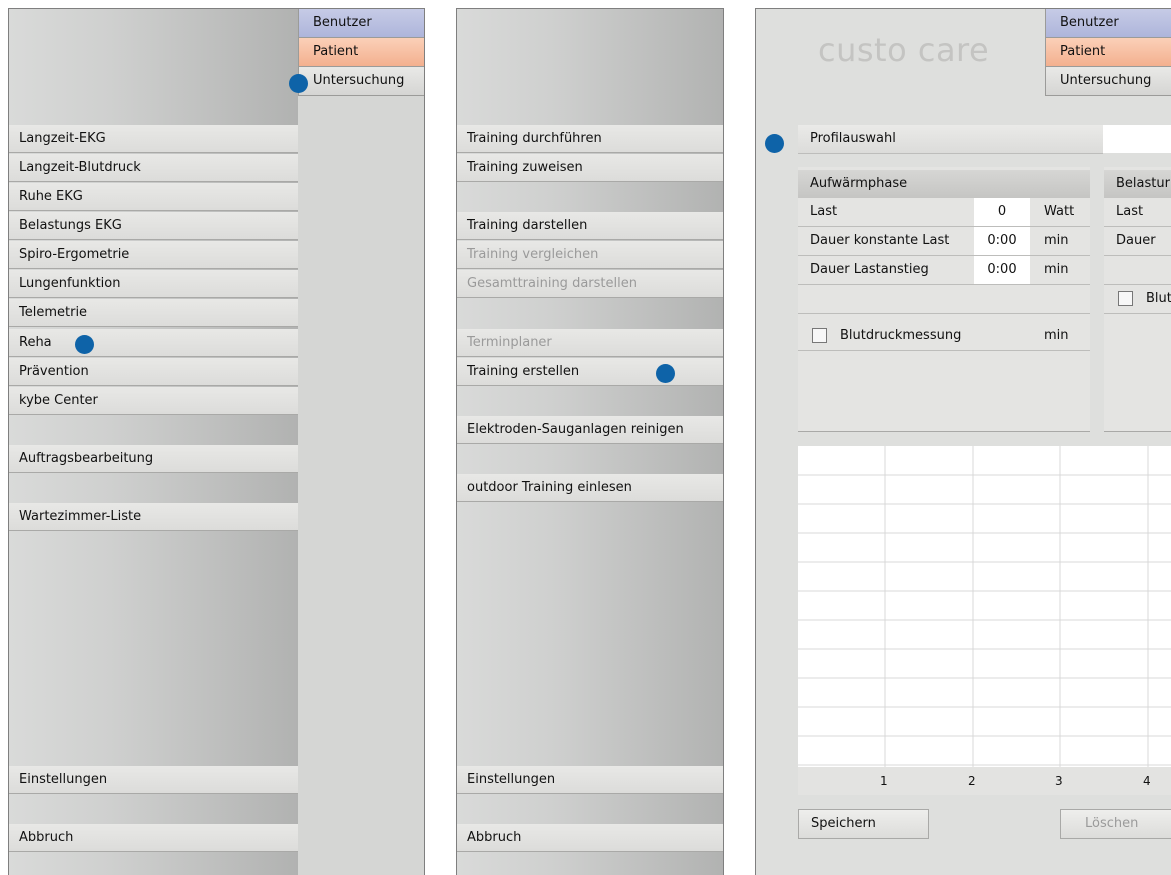  What do you see at coordinates (590, 488) in the screenshot?
I see `menu-item-outdoor-training: outdoor Training einlesen` at bounding box center [590, 488].